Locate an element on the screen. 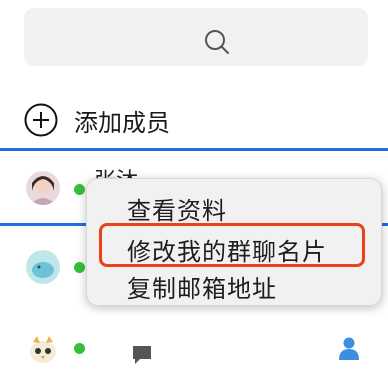 The image size is (388, 392). person-icon is located at coordinates (349, 348).